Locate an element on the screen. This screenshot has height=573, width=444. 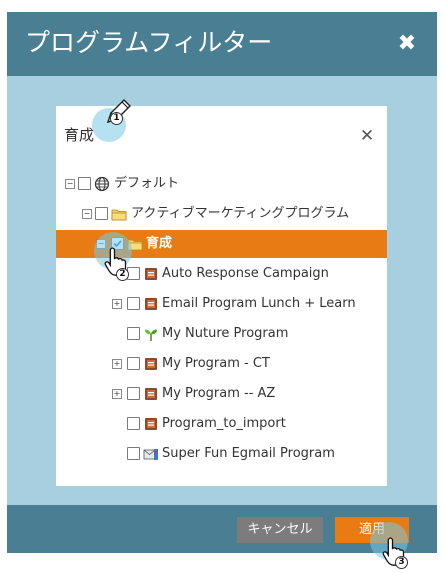
modal-title: プログラムフィルター is located at coordinates (149, 42).